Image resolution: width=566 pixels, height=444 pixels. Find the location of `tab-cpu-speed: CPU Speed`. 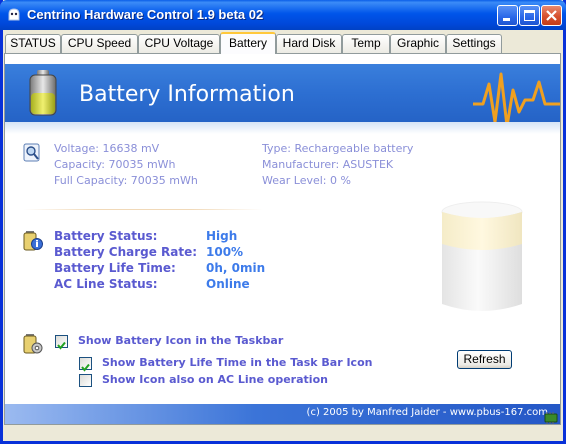

tab-cpu-speed: CPU Speed is located at coordinates (99, 43).